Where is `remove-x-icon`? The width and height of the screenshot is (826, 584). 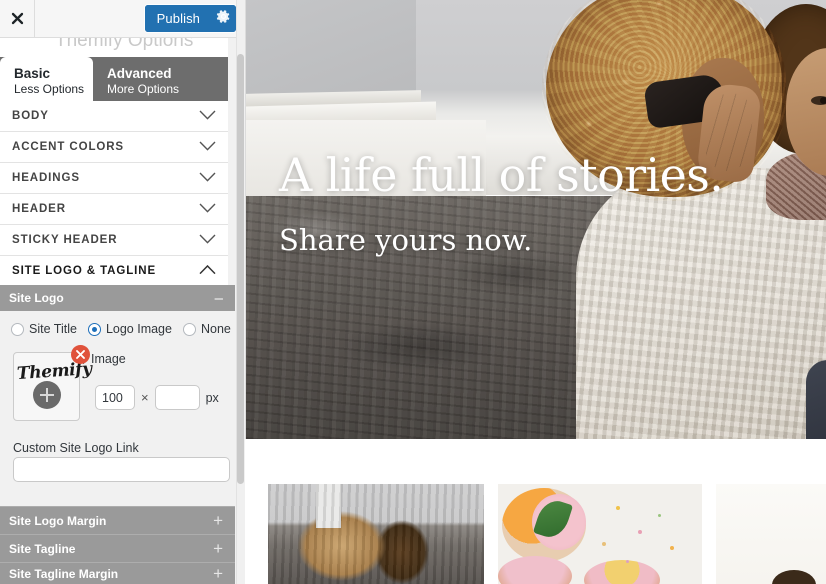
remove-x-icon is located at coordinates (80, 354).